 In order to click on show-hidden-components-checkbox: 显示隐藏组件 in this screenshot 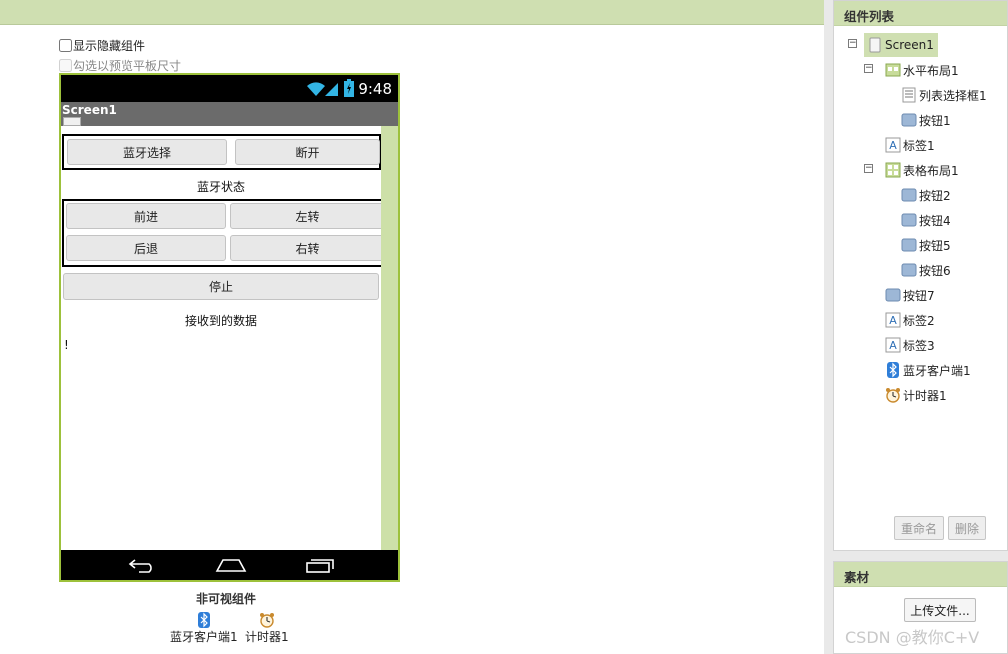, I will do `click(102, 45)`.